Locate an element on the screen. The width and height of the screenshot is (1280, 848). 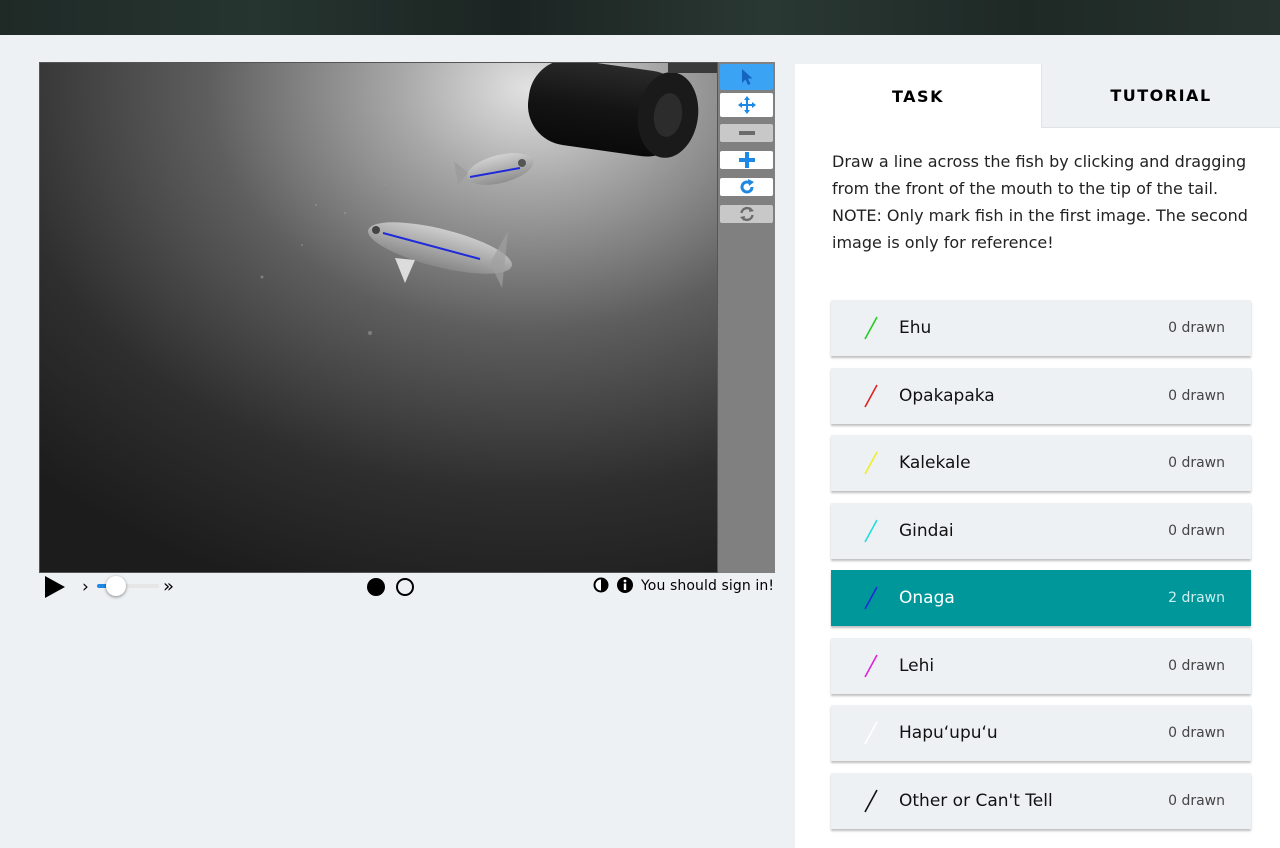
frame-1-button is located at coordinates (376, 587).